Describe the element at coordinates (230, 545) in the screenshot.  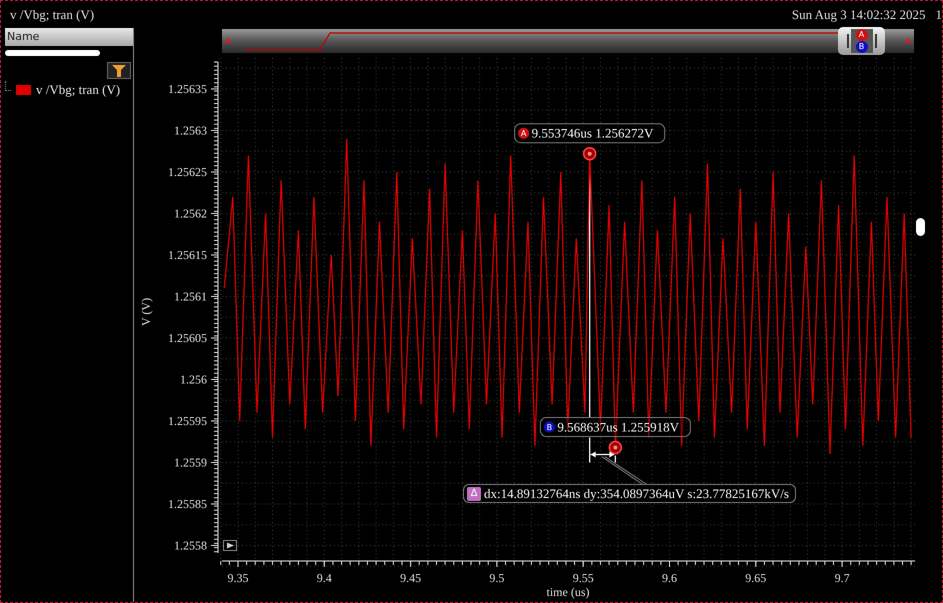
I see `play-icon` at that location.